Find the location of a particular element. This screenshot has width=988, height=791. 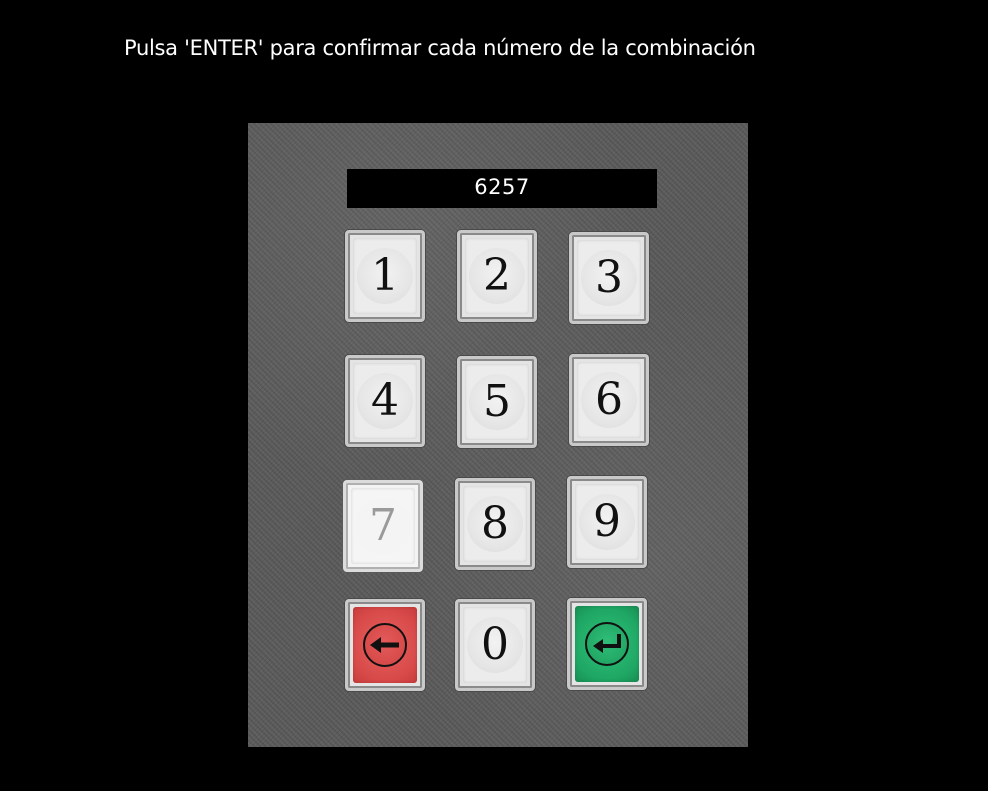

key-label: 6 is located at coordinates (609, 399).